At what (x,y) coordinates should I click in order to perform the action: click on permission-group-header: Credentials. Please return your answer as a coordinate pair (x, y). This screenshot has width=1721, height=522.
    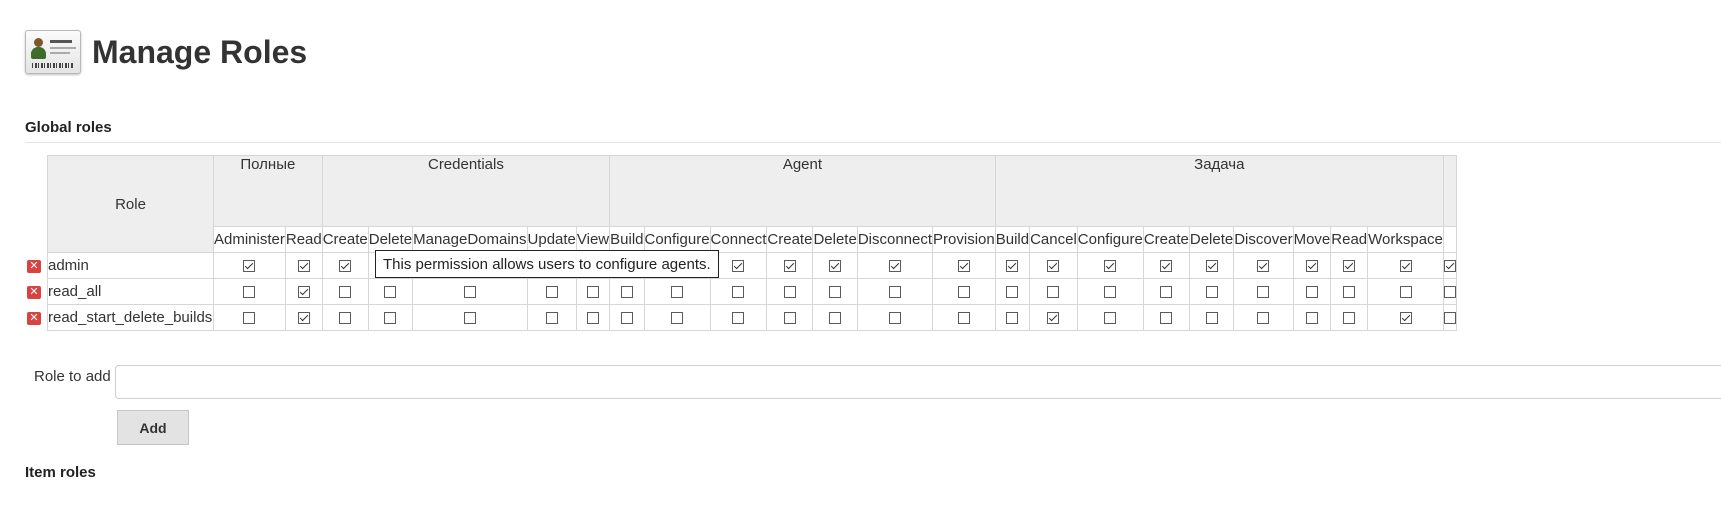
    Looking at the image, I should click on (466, 191).